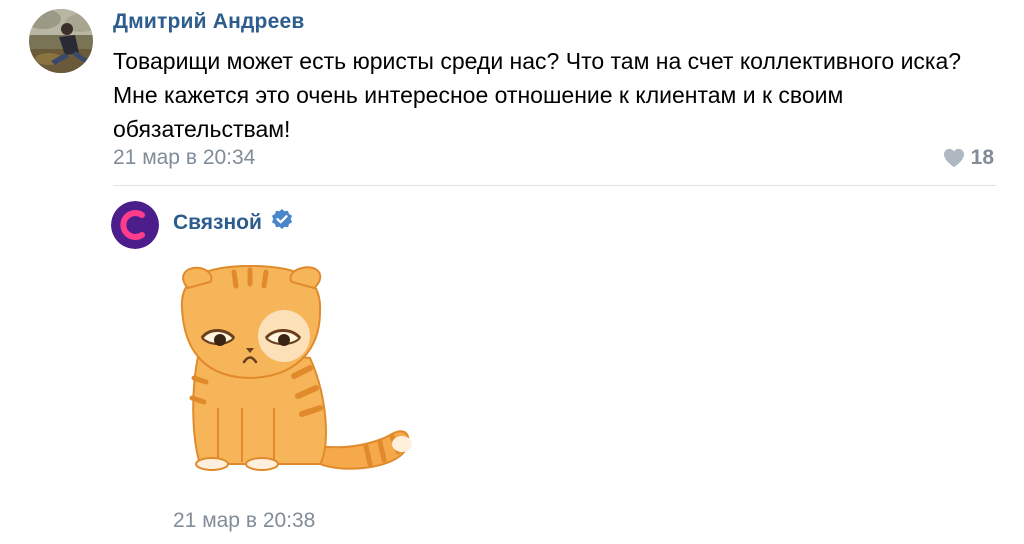 The width and height of the screenshot is (1024, 544). What do you see at coordinates (184, 158) in the screenshot?
I see `comment-timestamp: 21 мар в 20:34` at bounding box center [184, 158].